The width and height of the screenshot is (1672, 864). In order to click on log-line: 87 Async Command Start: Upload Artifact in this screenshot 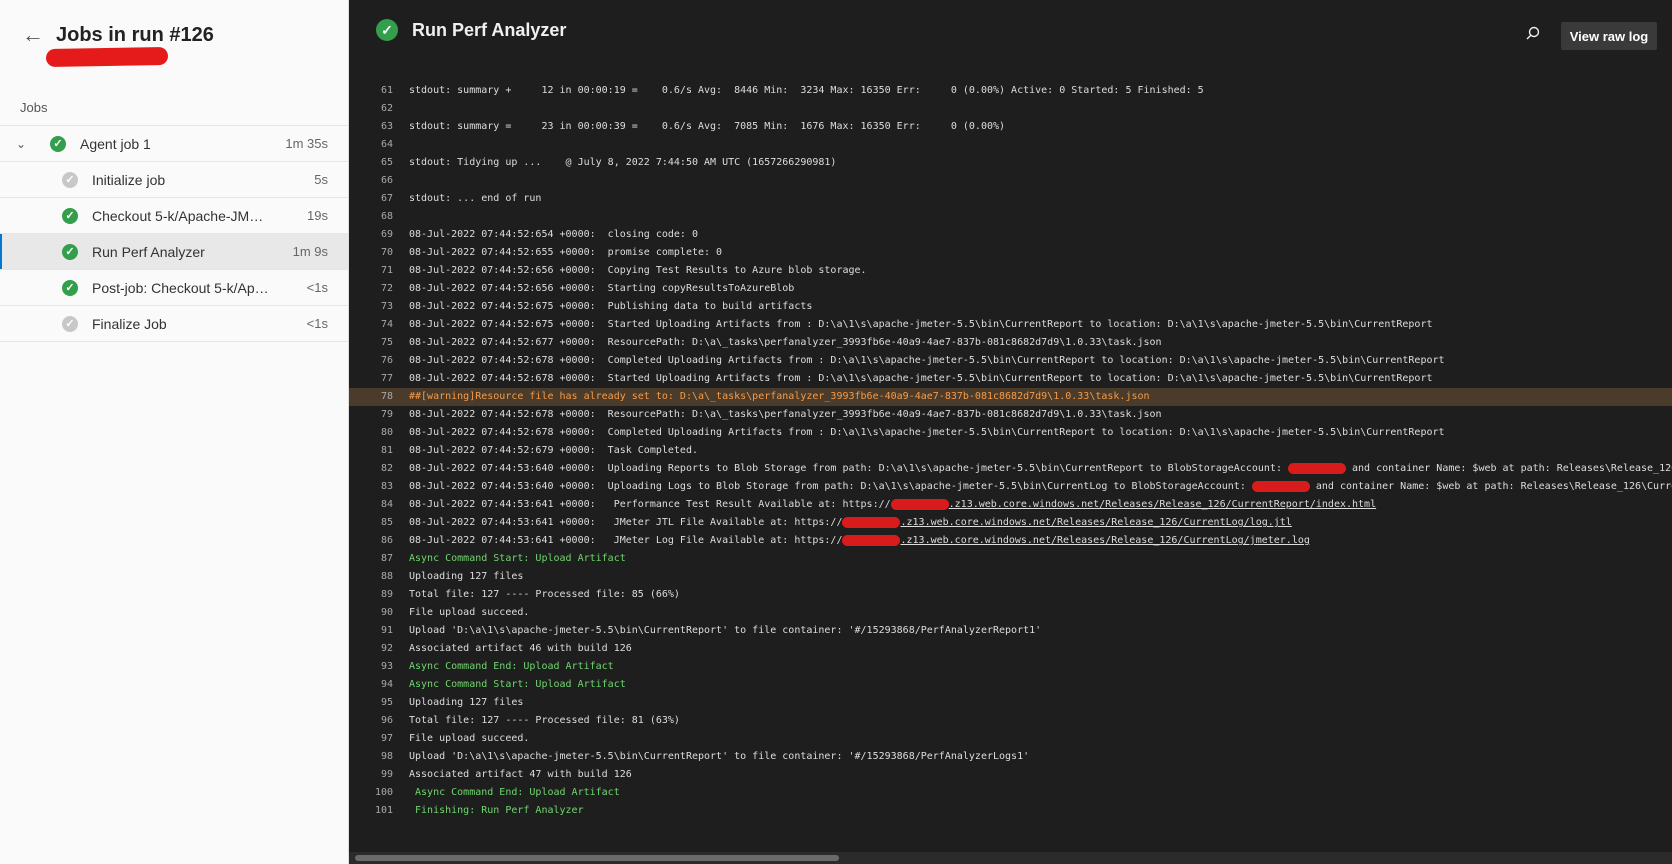, I will do `click(1010, 559)`.